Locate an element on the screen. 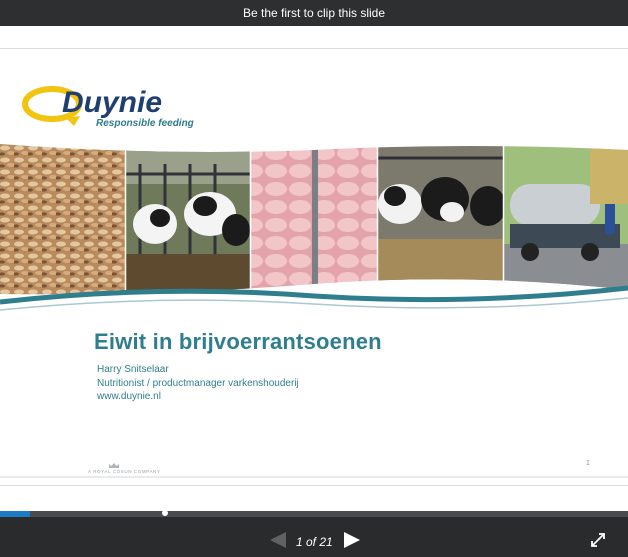 The height and width of the screenshot is (557, 628). next-slide-button is located at coordinates (352, 540).